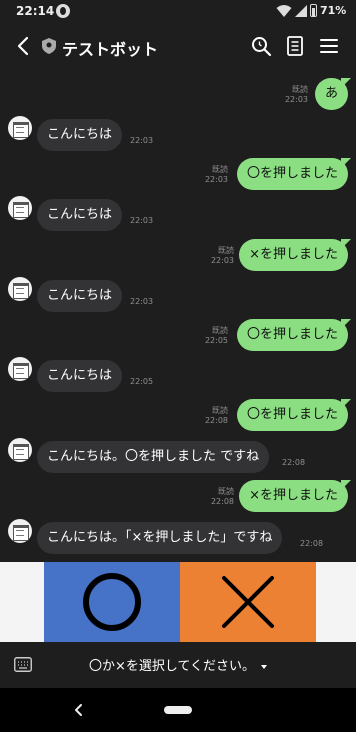 The height and width of the screenshot is (732, 356). I want to click on home-pill-icon, so click(178, 710).